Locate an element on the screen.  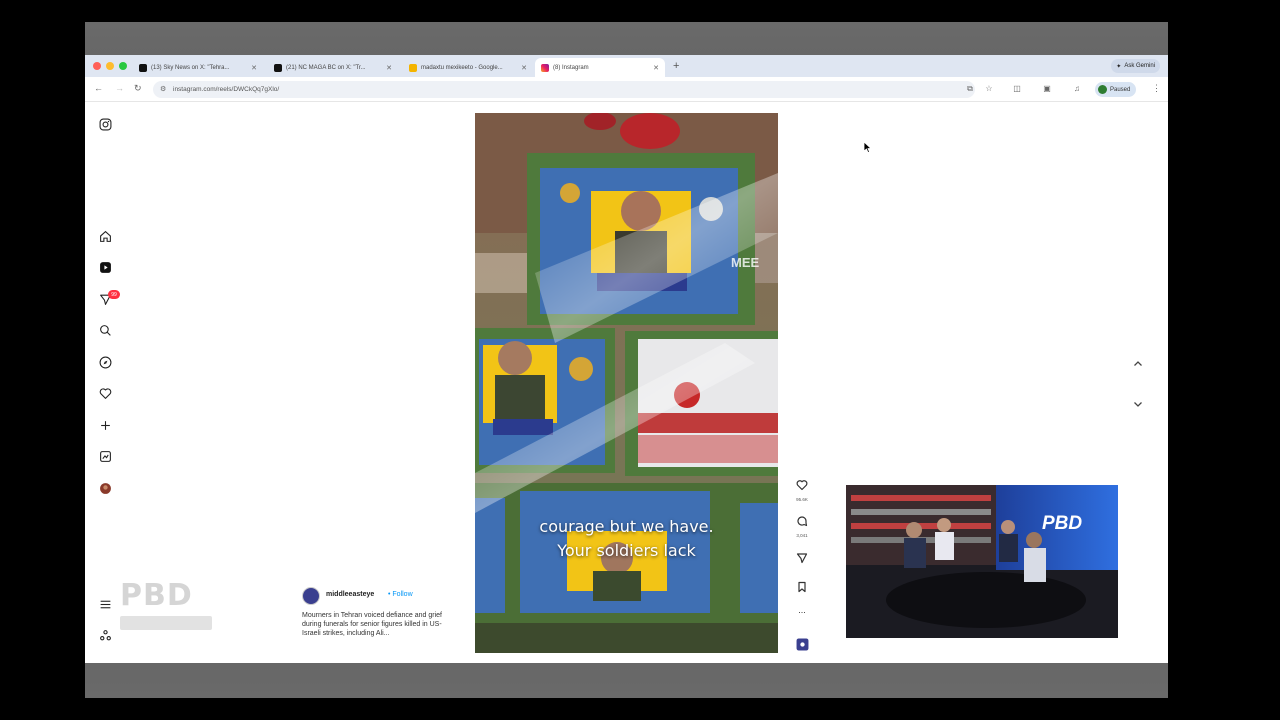
heart-icon is located at coordinates (802, 485).